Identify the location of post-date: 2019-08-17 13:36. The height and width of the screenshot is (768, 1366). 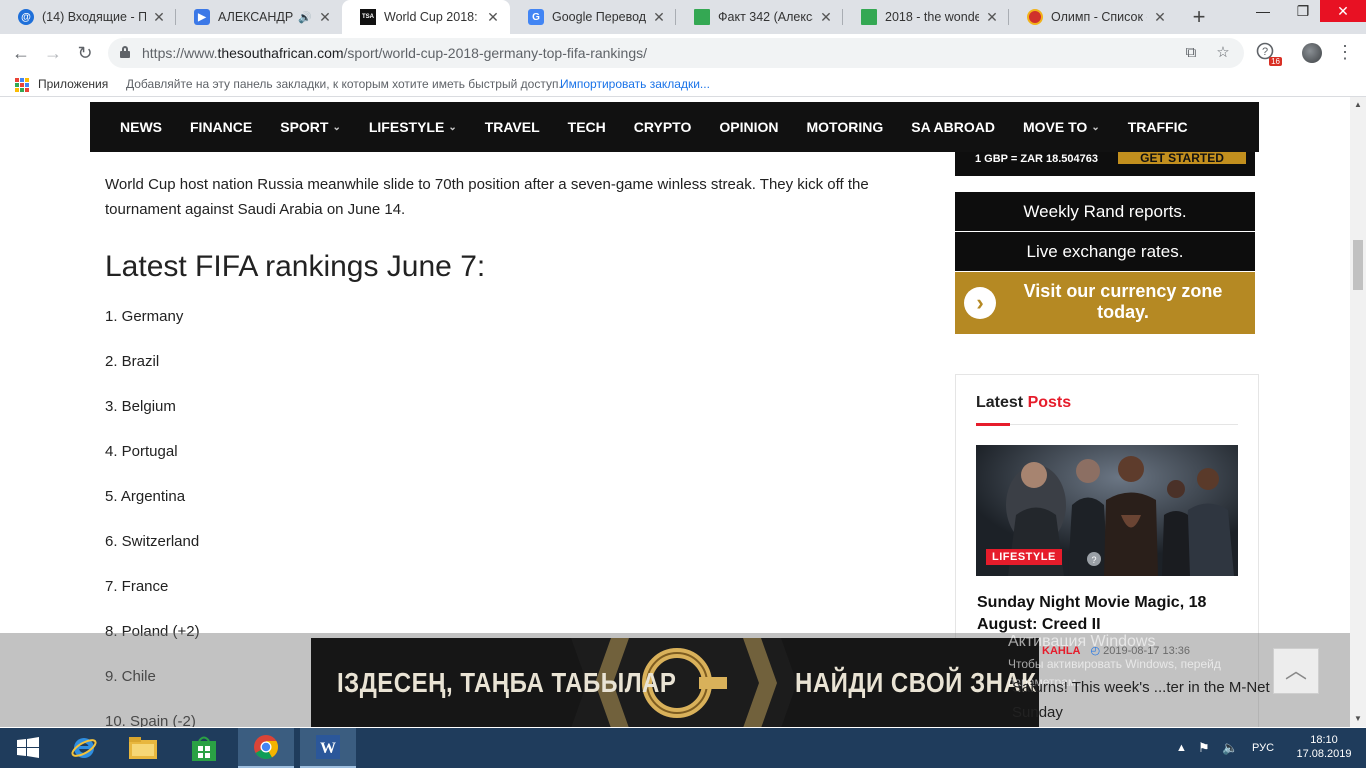
(1147, 651).